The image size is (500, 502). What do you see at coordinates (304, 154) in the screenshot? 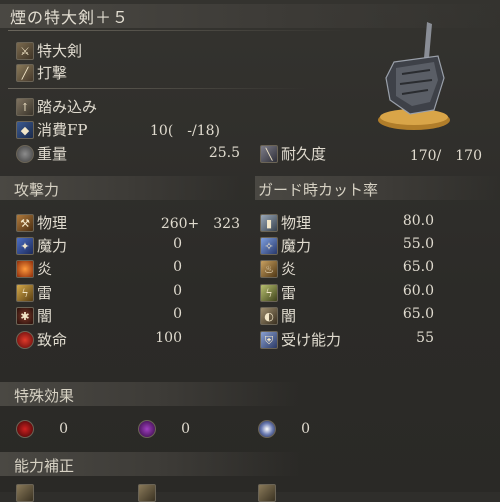
I see `durability-label: 耐久度` at bounding box center [304, 154].